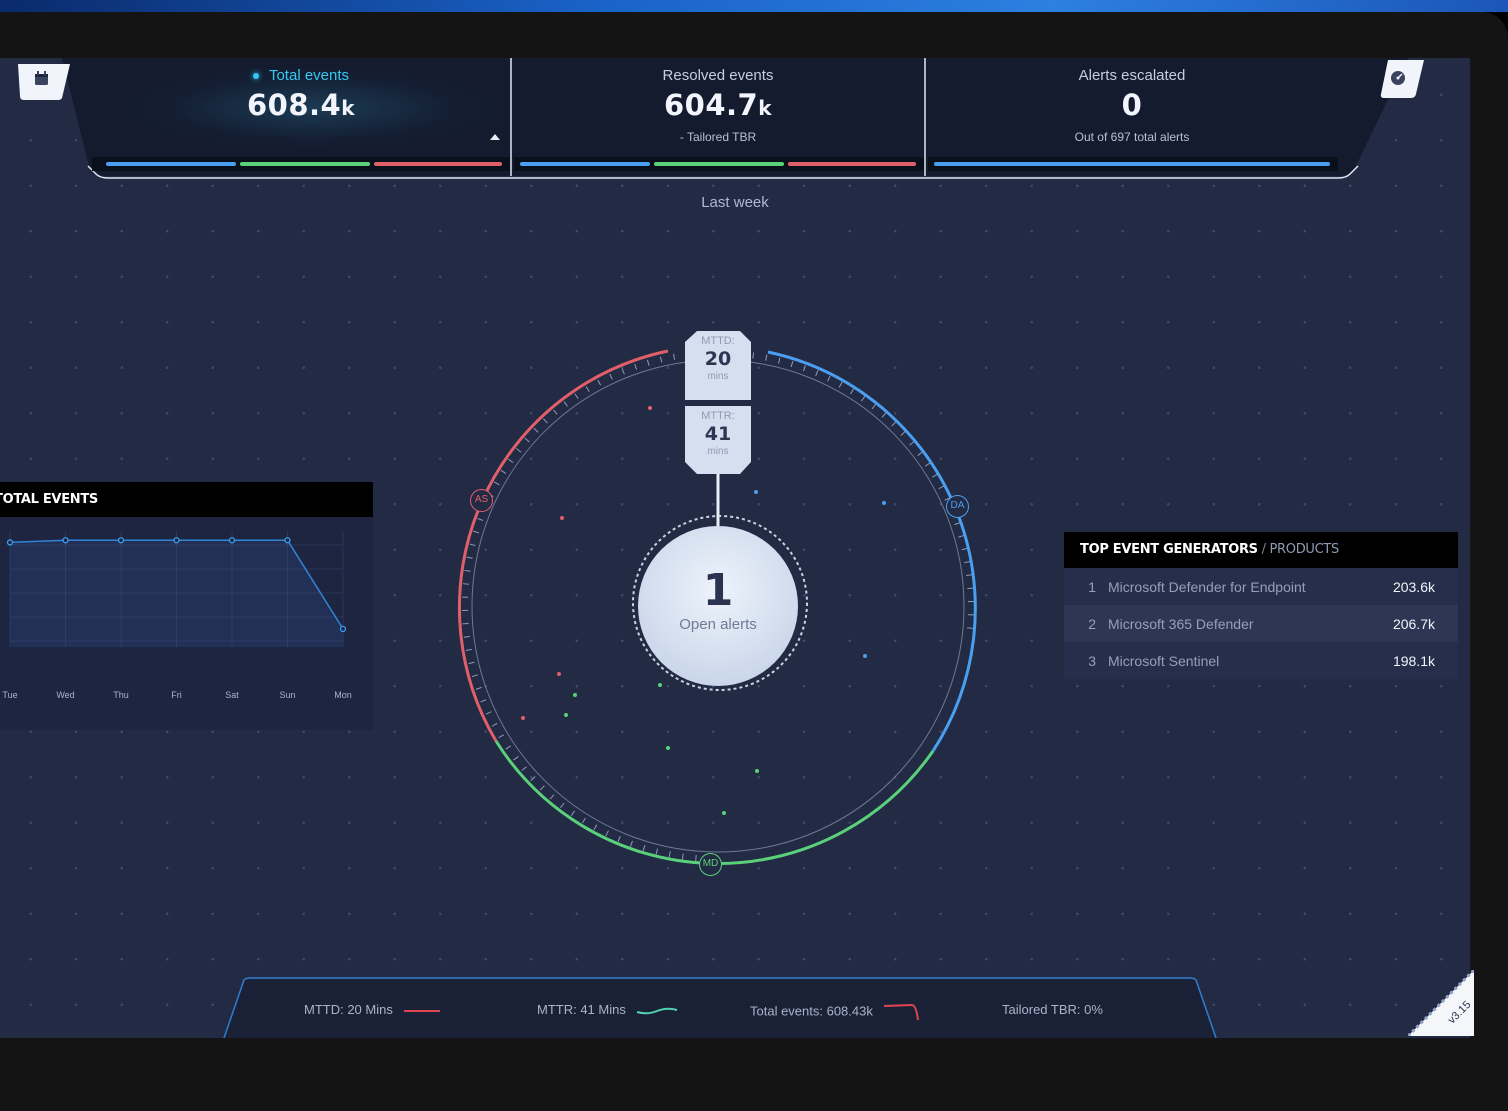  Describe the element at coordinates (373, 1009) in the screenshot. I see `status-mttd: MTTD: 20 Mins` at that location.